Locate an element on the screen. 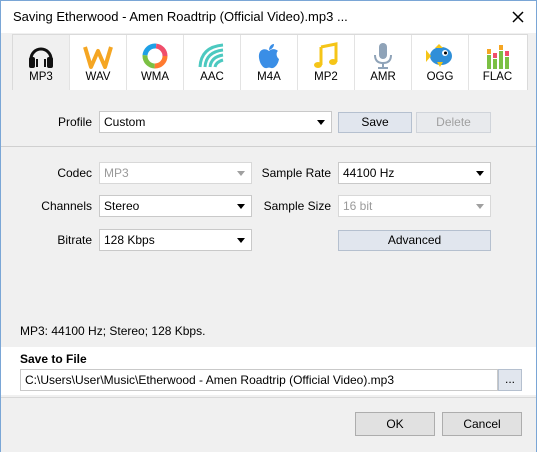 Image resolution: width=537 pixels, height=452 pixels. profile-select: Custom is located at coordinates (215, 122).